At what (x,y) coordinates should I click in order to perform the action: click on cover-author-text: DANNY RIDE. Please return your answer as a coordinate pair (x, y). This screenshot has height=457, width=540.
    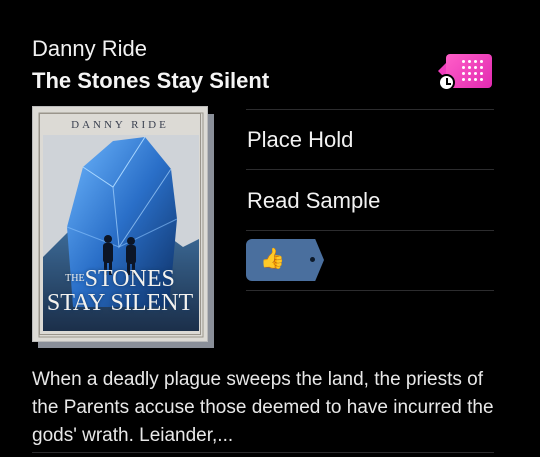
    Looking at the image, I should click on (120, 125).